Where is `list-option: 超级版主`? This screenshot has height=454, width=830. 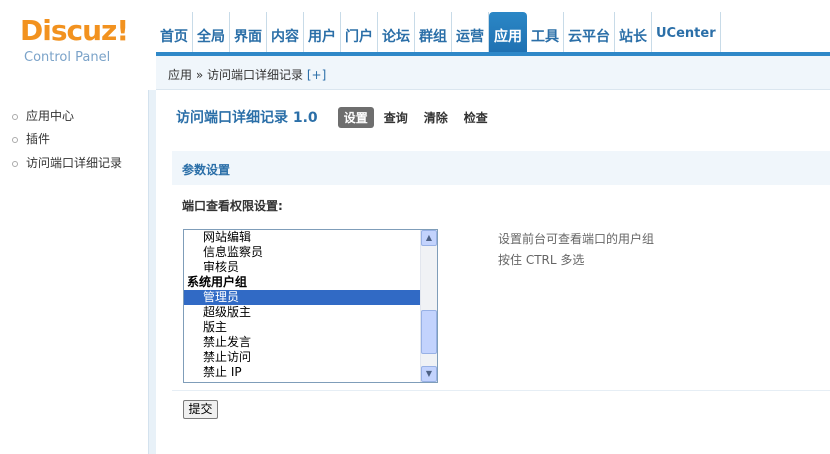
list-option: 超级版主 is located at coordinates (302, 312).